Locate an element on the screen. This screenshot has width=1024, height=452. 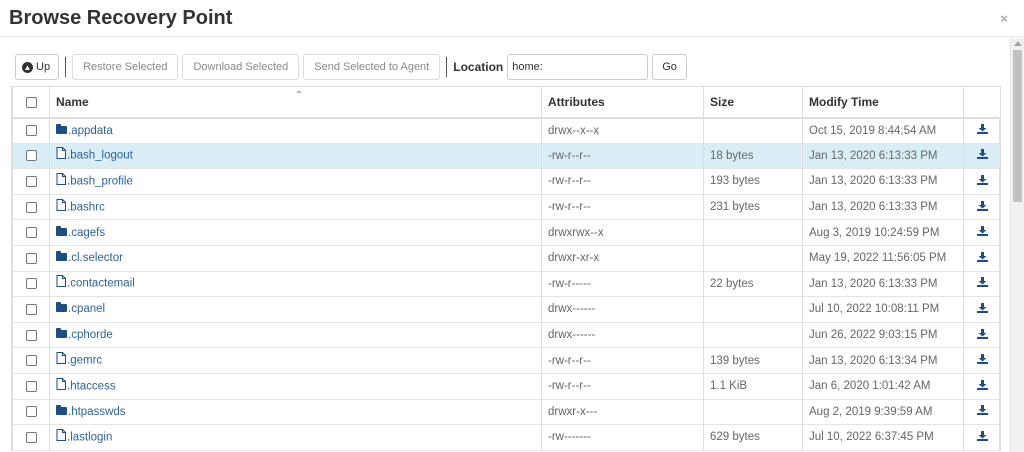
name-cell: .cagefs is located at coordinates (295, 232).